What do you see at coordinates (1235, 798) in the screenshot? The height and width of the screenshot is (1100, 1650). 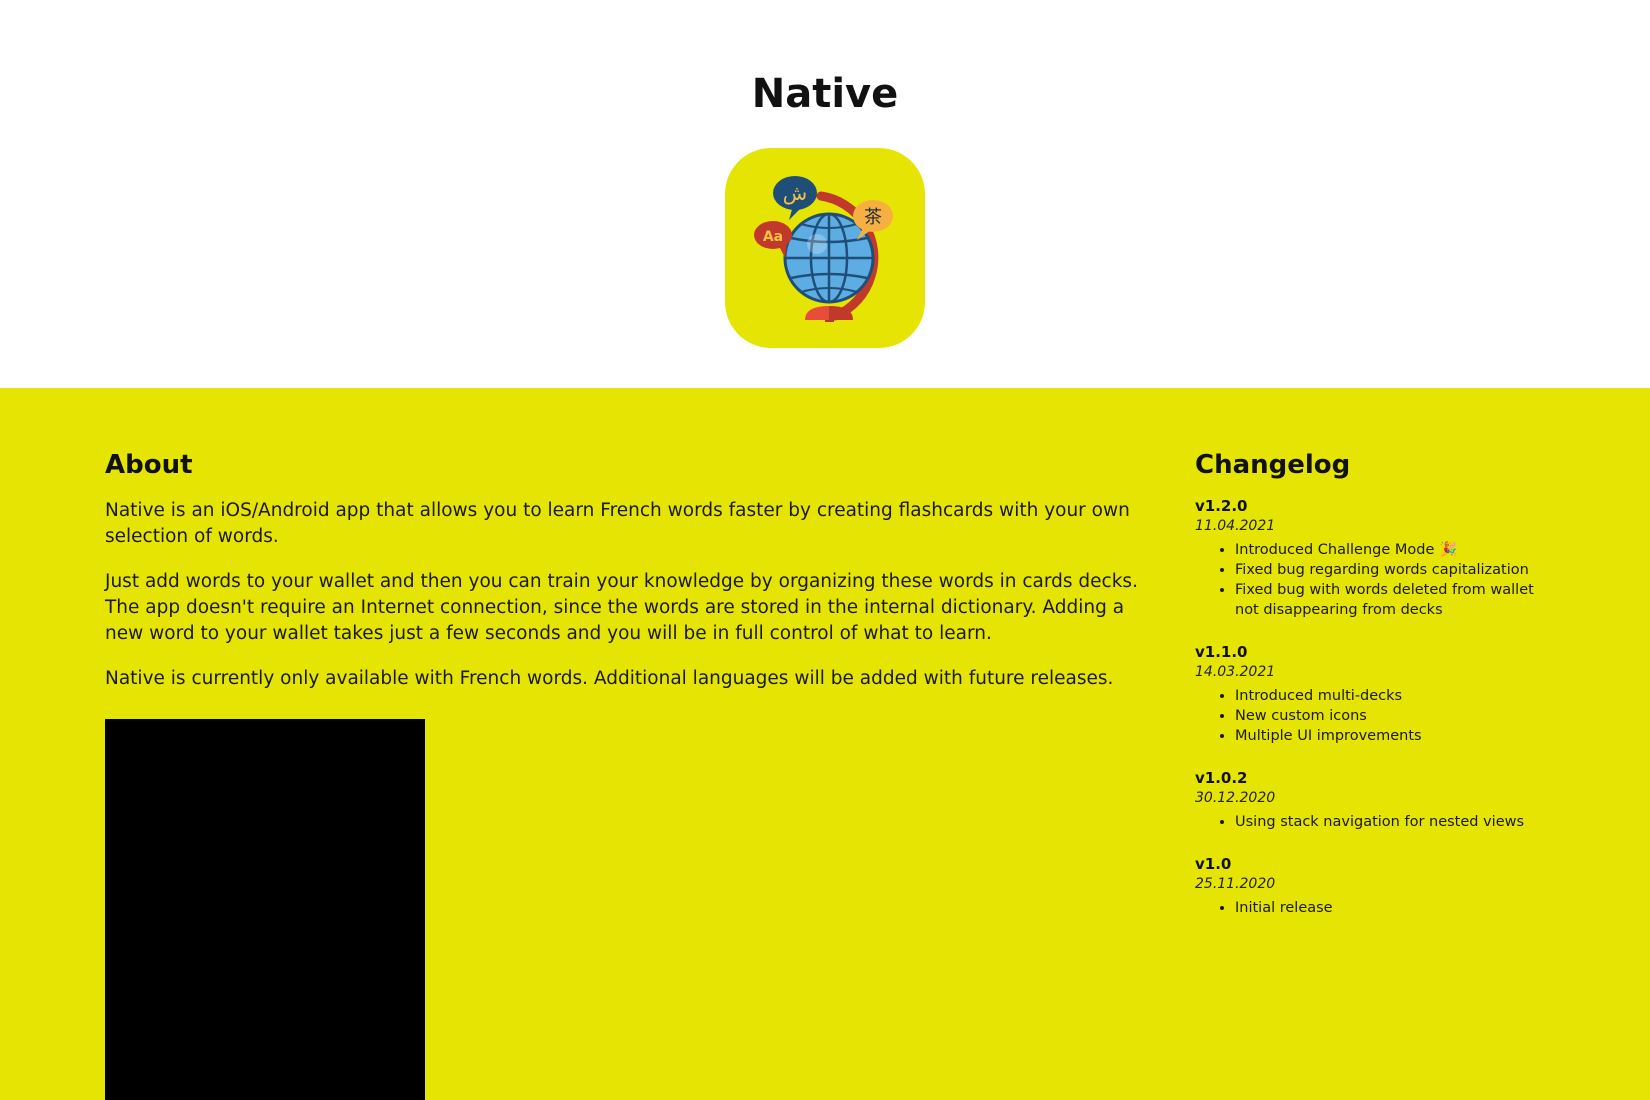 I see `release-date: 30.12.2020` at bounding box center [1235, 798].